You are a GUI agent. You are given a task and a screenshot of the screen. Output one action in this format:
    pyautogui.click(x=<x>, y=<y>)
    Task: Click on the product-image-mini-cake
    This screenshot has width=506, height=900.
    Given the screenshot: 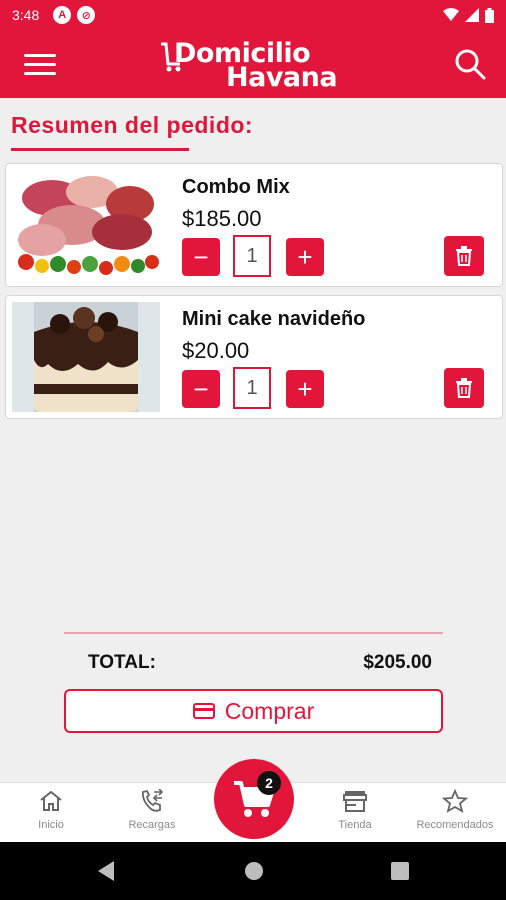 What is the action you would take?
    pyautogui.click(x=86, y=357)
    